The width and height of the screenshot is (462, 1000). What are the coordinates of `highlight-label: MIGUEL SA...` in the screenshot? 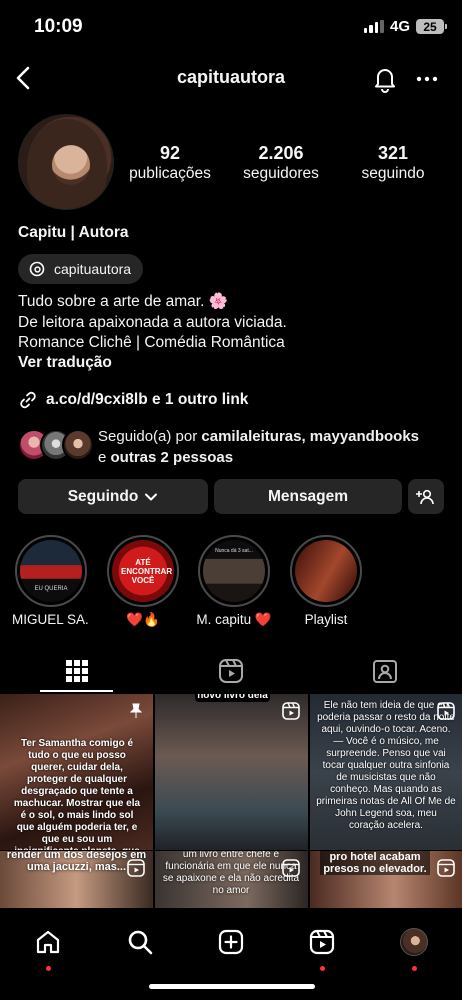 It's located at (51, 619).